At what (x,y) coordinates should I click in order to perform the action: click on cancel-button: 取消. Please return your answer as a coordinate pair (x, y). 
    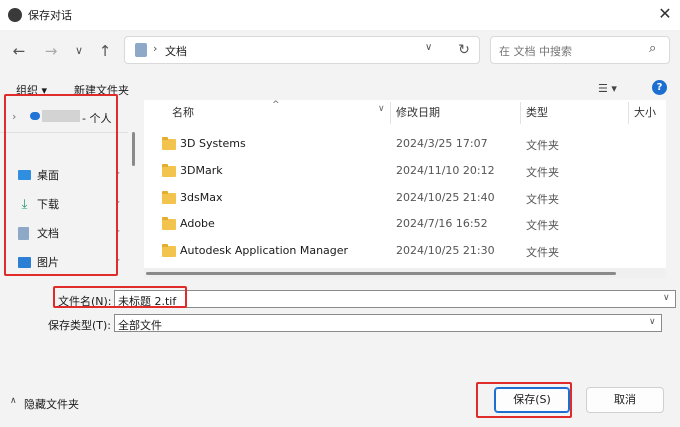
    Looking at the image, I should click on (625, 400).